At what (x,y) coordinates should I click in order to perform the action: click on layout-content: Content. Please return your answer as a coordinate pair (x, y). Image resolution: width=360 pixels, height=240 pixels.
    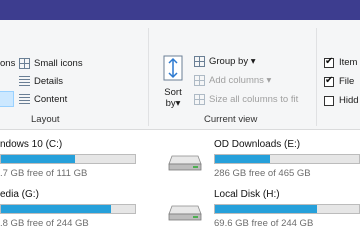
    Looking at the image, I should click on (43, 99).